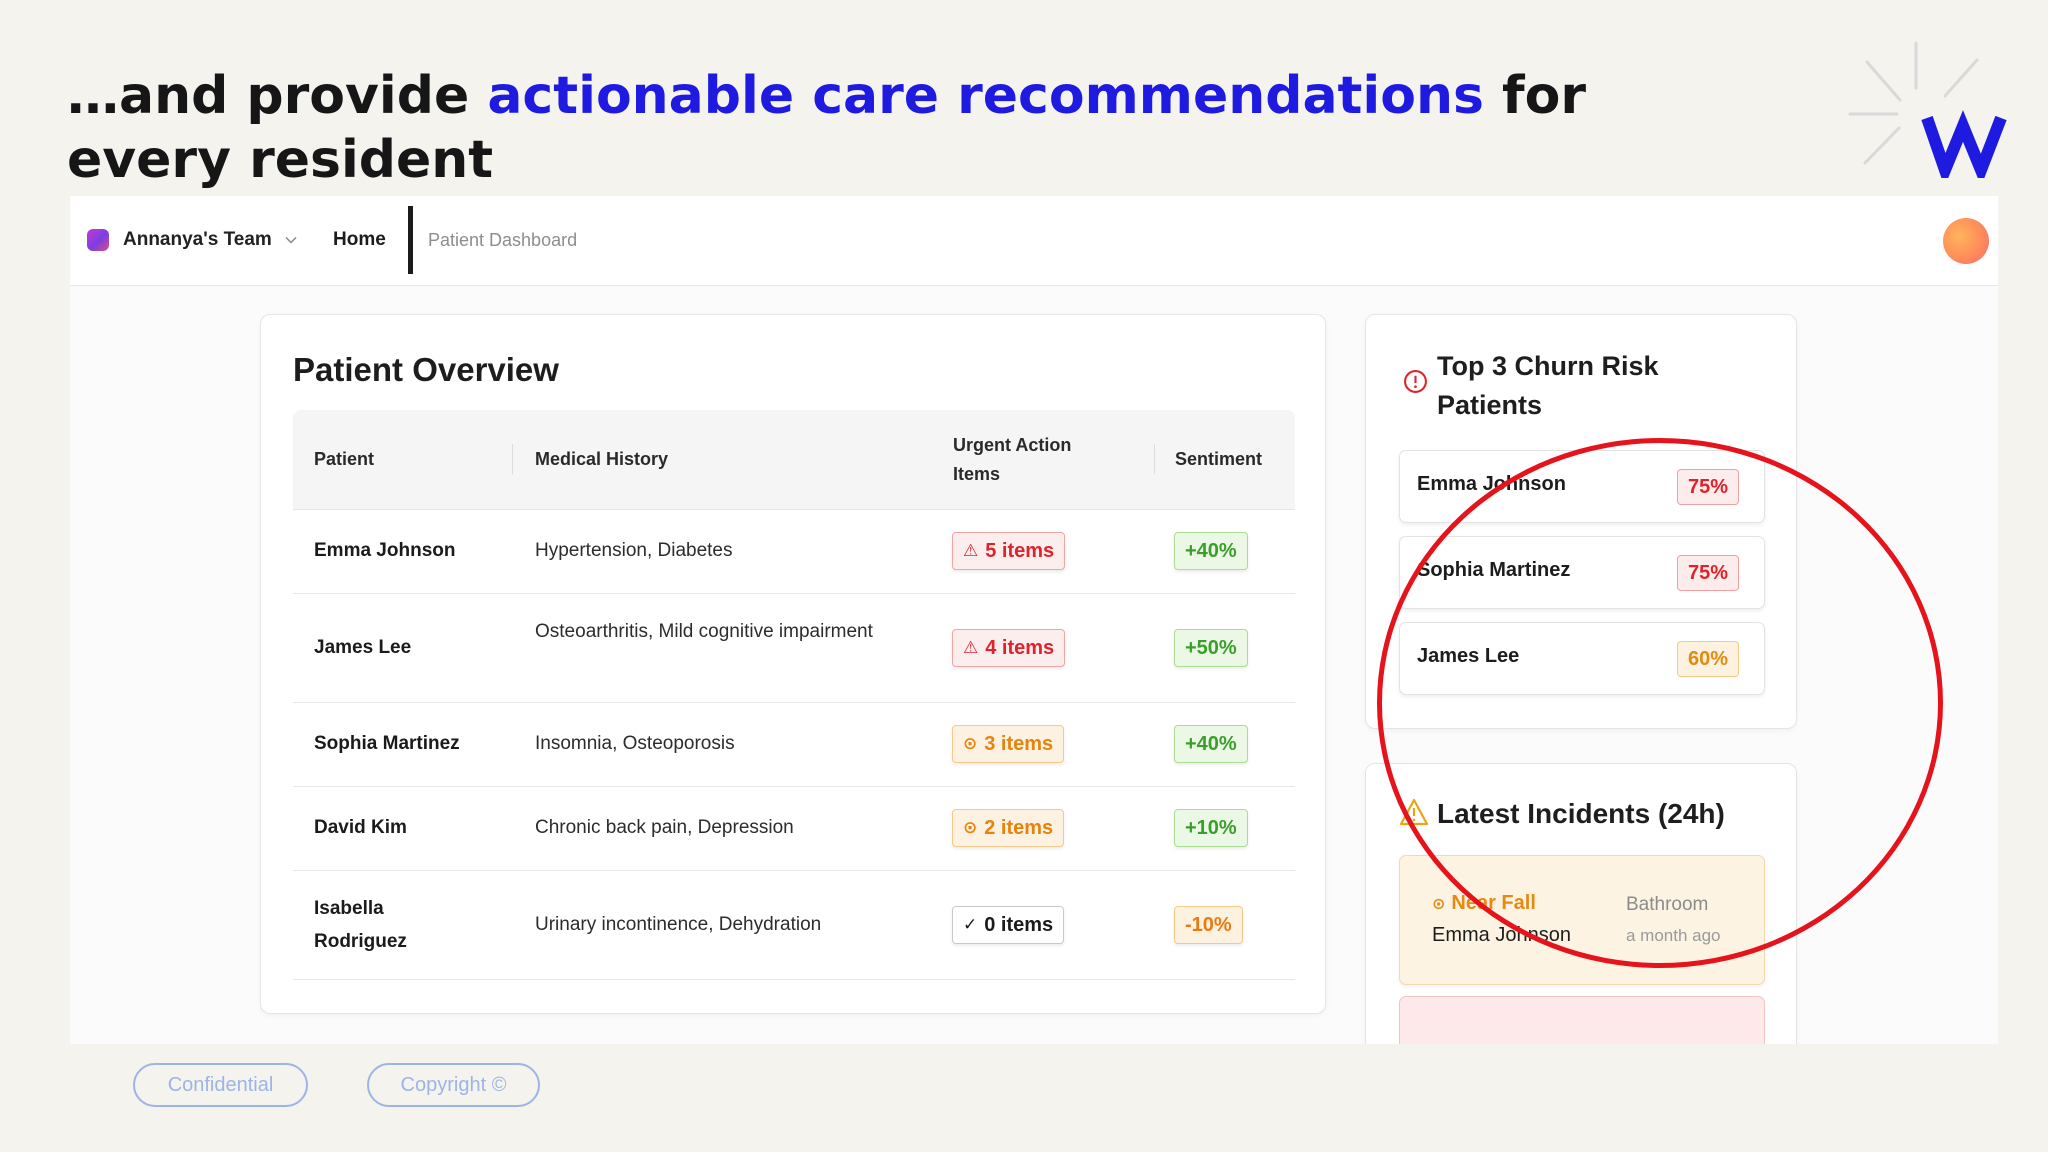  What do you see at coordinates (601, 459) in the screenshot?
I see `column-header-medical-history: Medical History` at bounding box center [601, 459].